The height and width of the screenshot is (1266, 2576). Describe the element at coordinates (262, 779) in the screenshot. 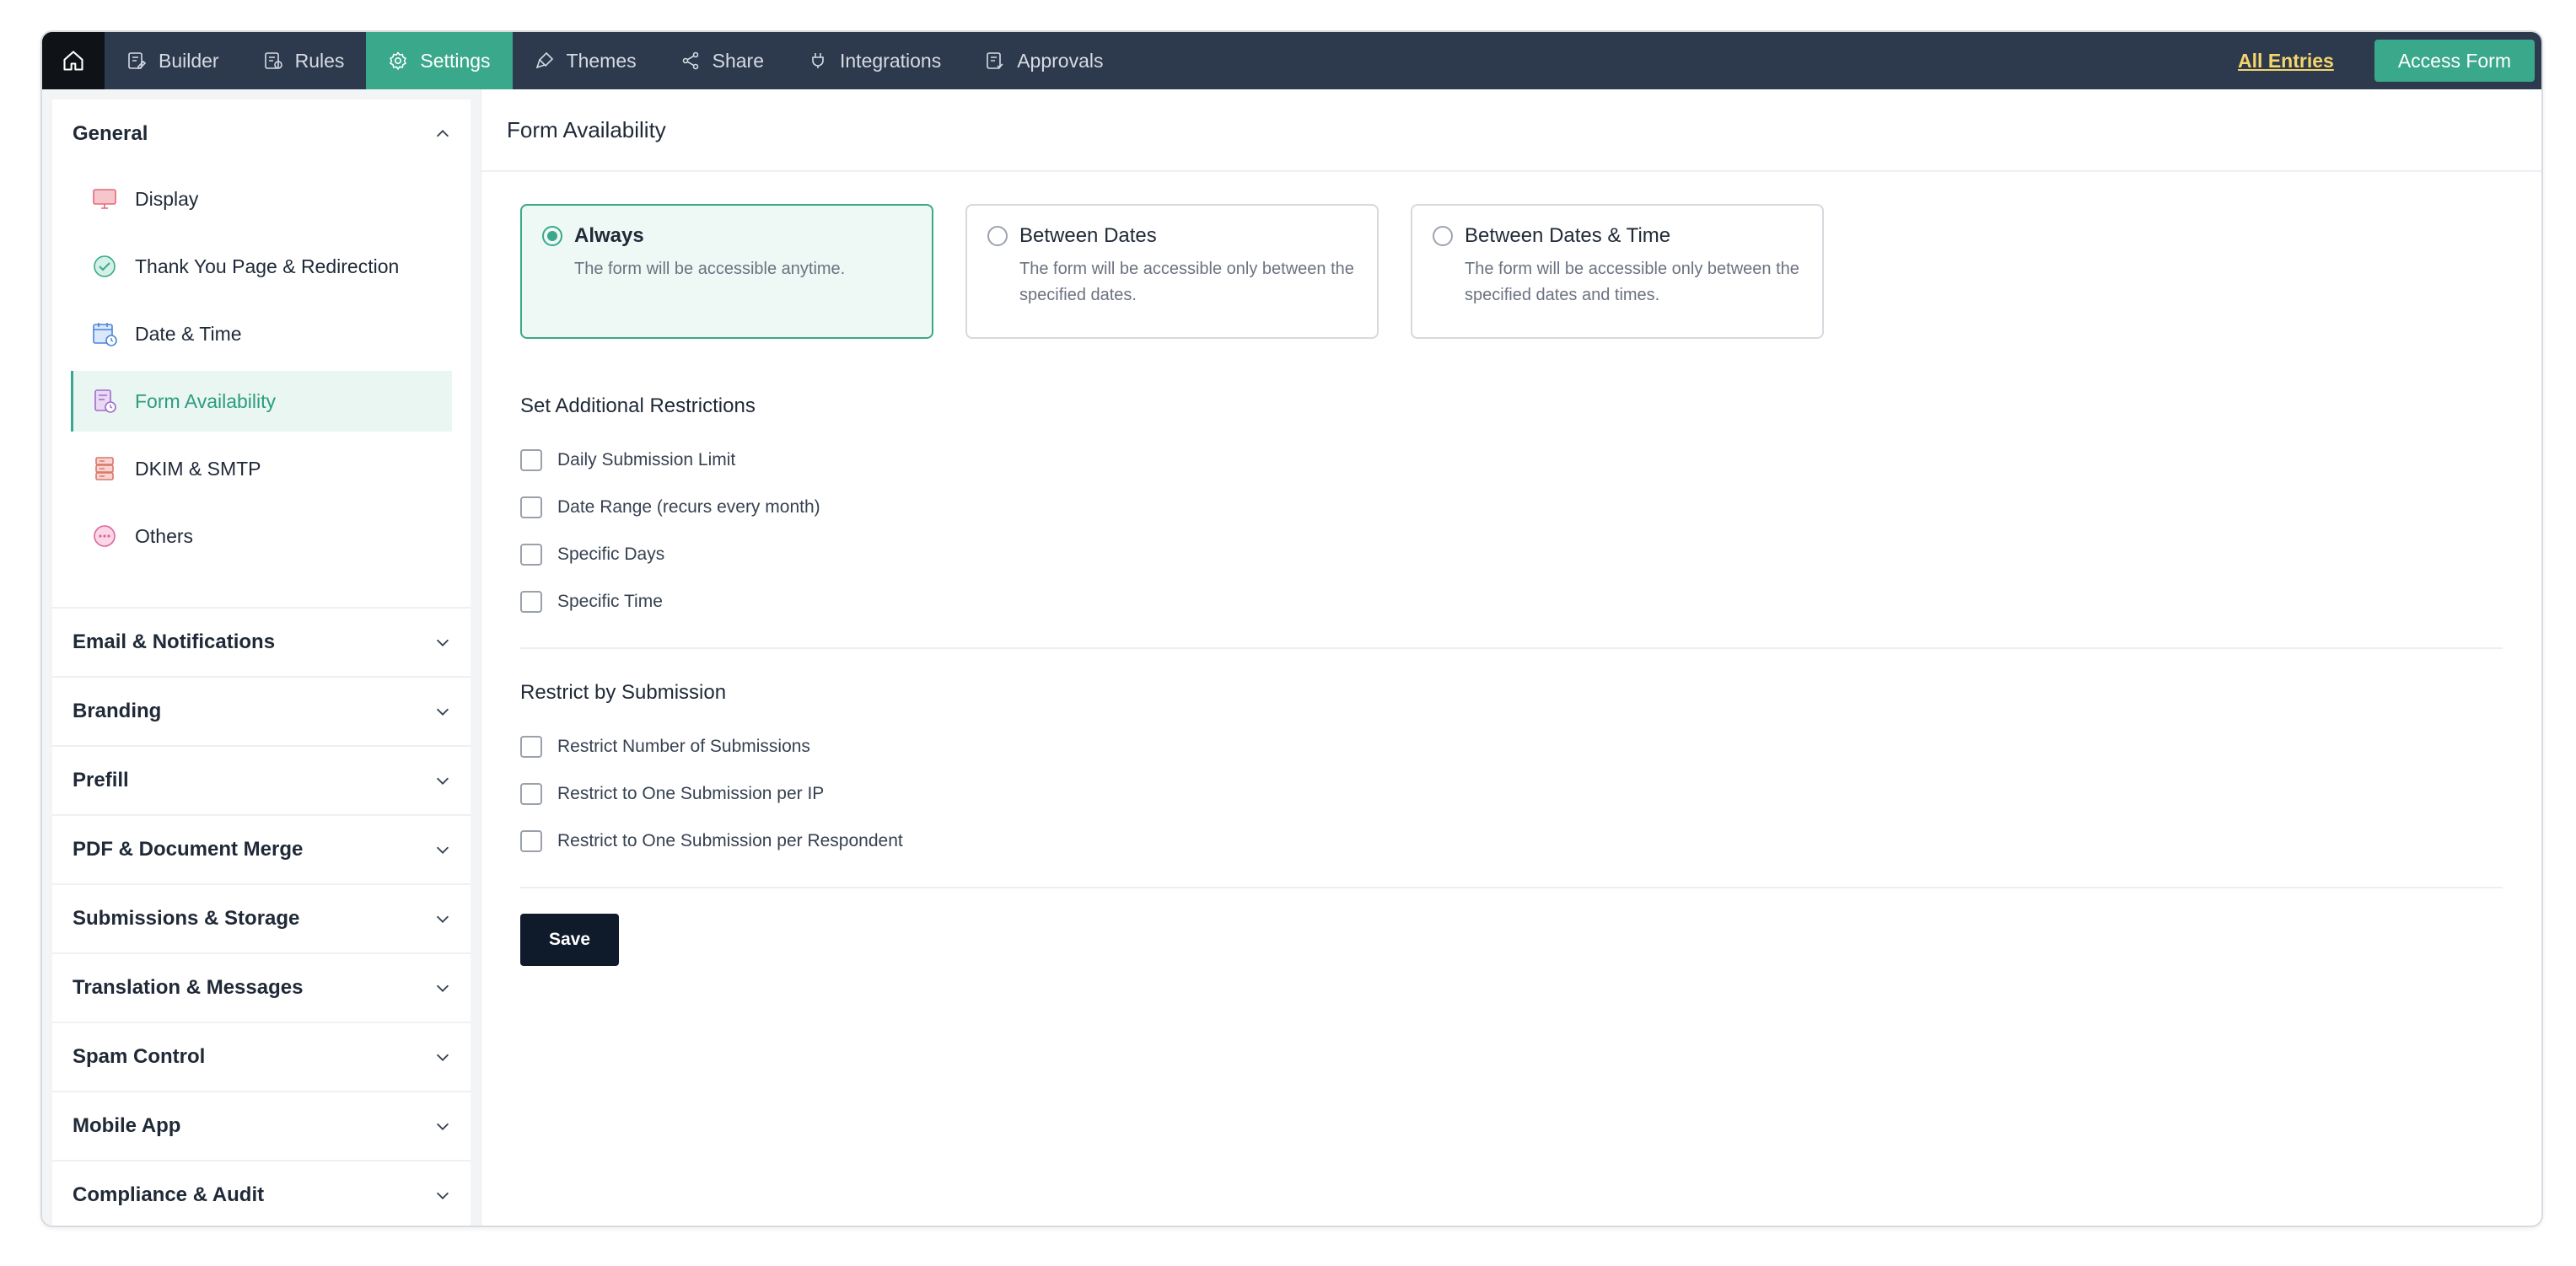

I see `sidebar-section-prefill: Prefill` at that location.